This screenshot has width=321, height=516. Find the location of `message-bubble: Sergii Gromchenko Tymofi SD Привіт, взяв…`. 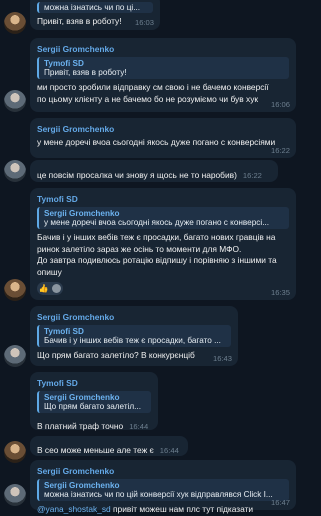

message-bubble: Sergii Gromchenko Tymofi SD Привіт, взяв… is located at coordinates (163, 75).